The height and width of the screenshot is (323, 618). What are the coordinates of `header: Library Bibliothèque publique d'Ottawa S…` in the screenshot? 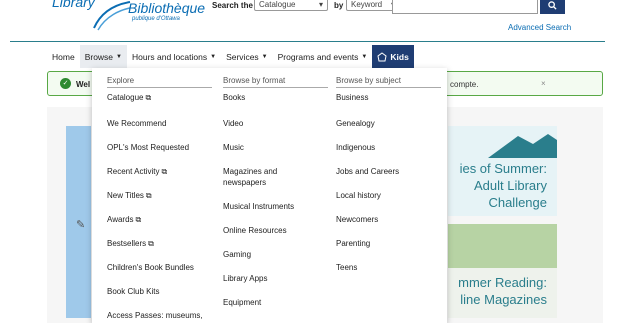 It's located at (309, 20).